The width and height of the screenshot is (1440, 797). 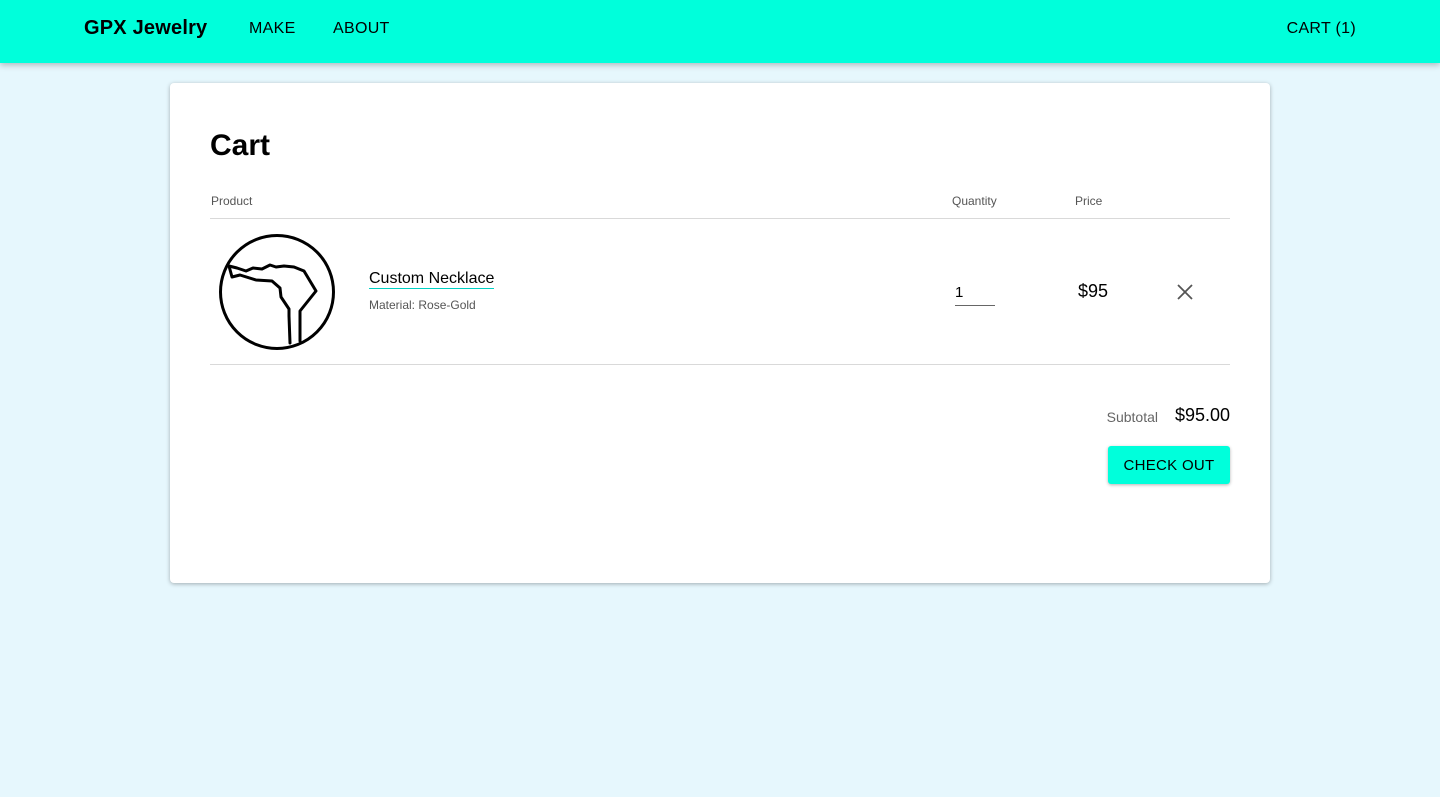 What do you see at coordinates (145, 28) in the screenshot?
I see `brand-logo: GPX Jewelry` at bounding box center [145, 28].